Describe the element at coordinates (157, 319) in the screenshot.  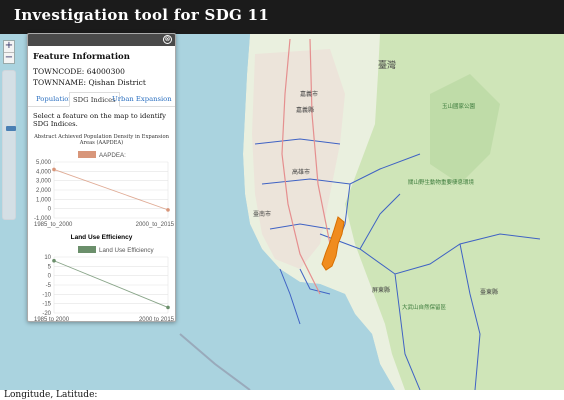
I see `x-tick-label: 2000 to 2015` at that location.